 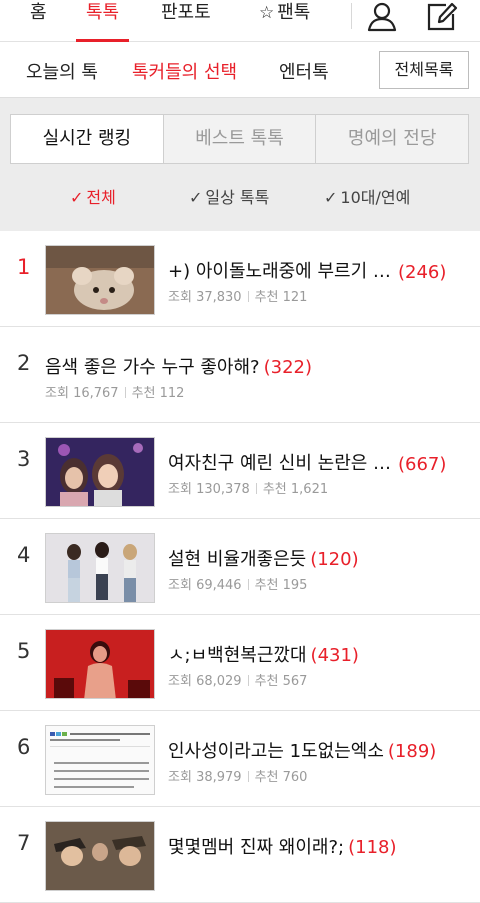 What do you see at coordinates (186, 21) in the screenshot?
I see `tab-panphoto: 판포토` at bounding box center [186, 21].